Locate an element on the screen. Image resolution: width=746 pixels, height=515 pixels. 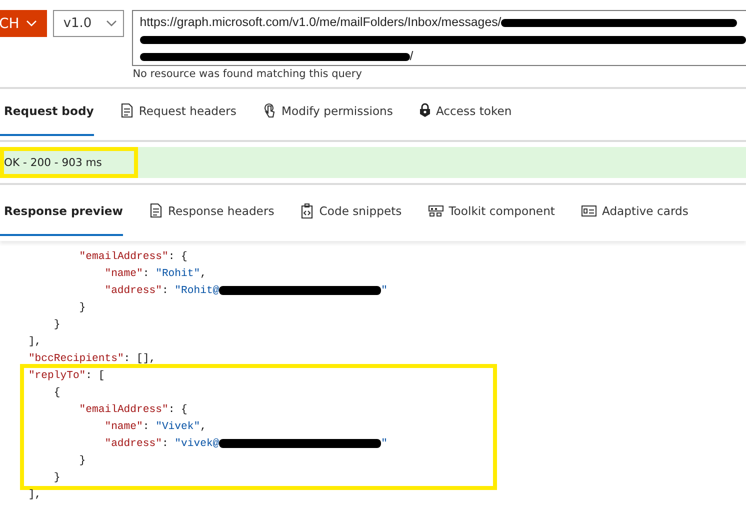
version-dropdown: v1.0 is located at coordinates (88, 23).